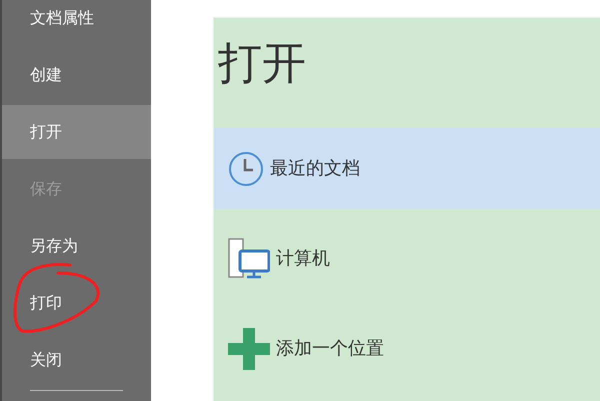 Image resolution: width=600 pixels, height=401 pixels. I want to click on clock-icon, so click(246, 168).